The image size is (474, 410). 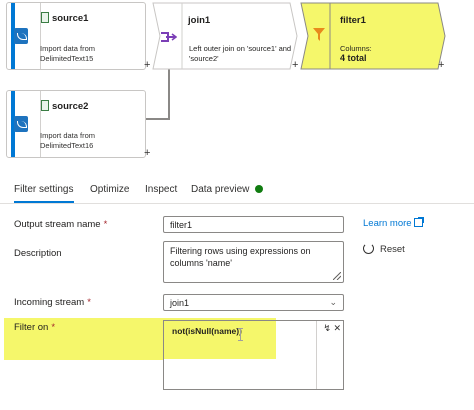 I want to click on filter-on-label: Filter on *, so click(x=35, y=327).